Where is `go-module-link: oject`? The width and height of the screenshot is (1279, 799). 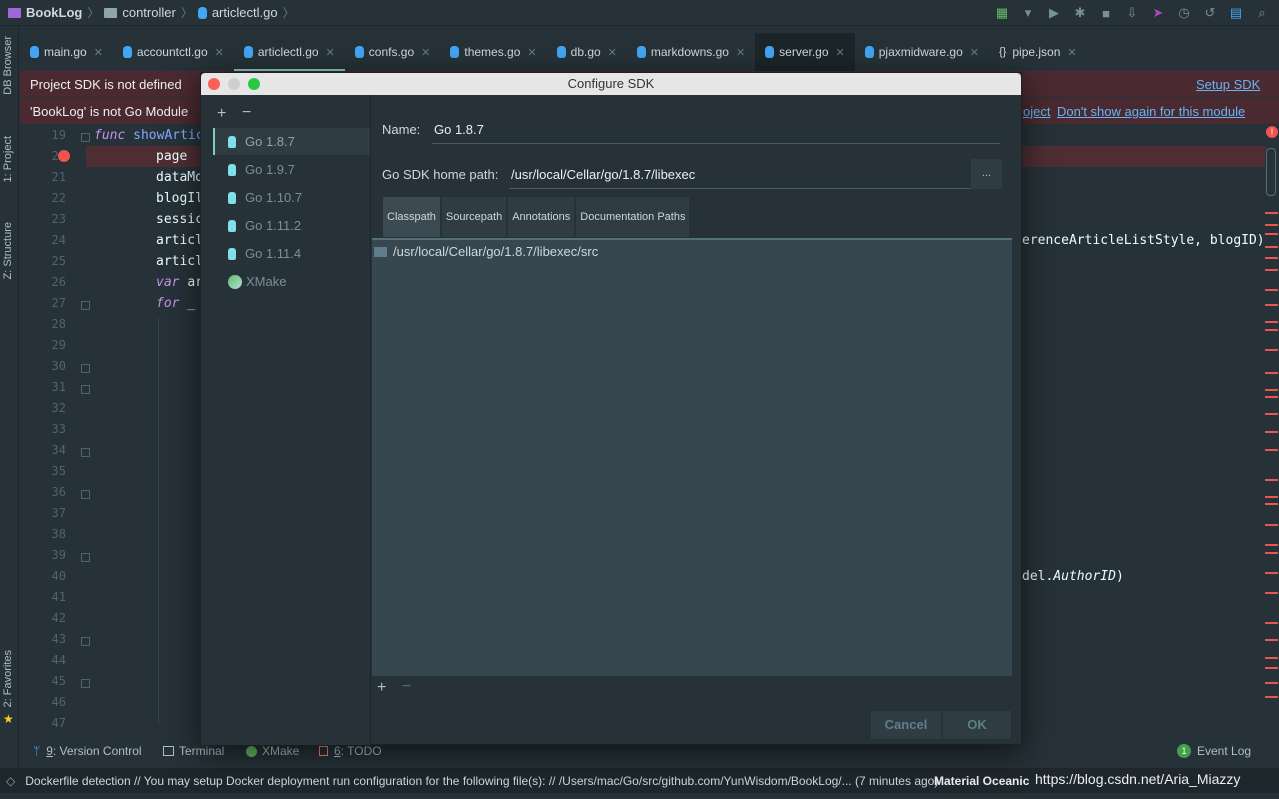 go-module-link: oject is located at coordinates (1036, 111).